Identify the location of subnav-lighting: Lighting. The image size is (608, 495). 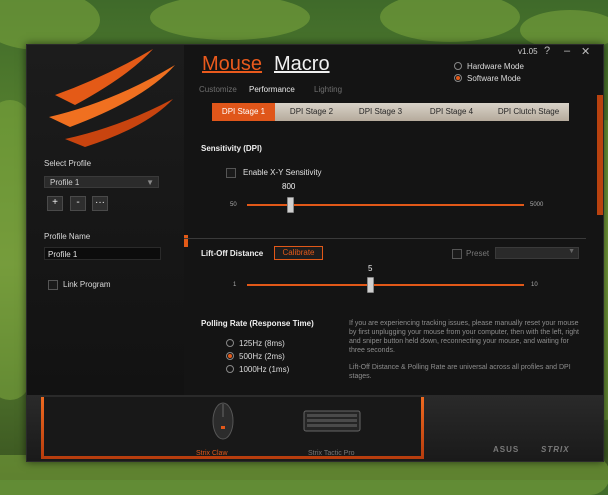
(328, 89).